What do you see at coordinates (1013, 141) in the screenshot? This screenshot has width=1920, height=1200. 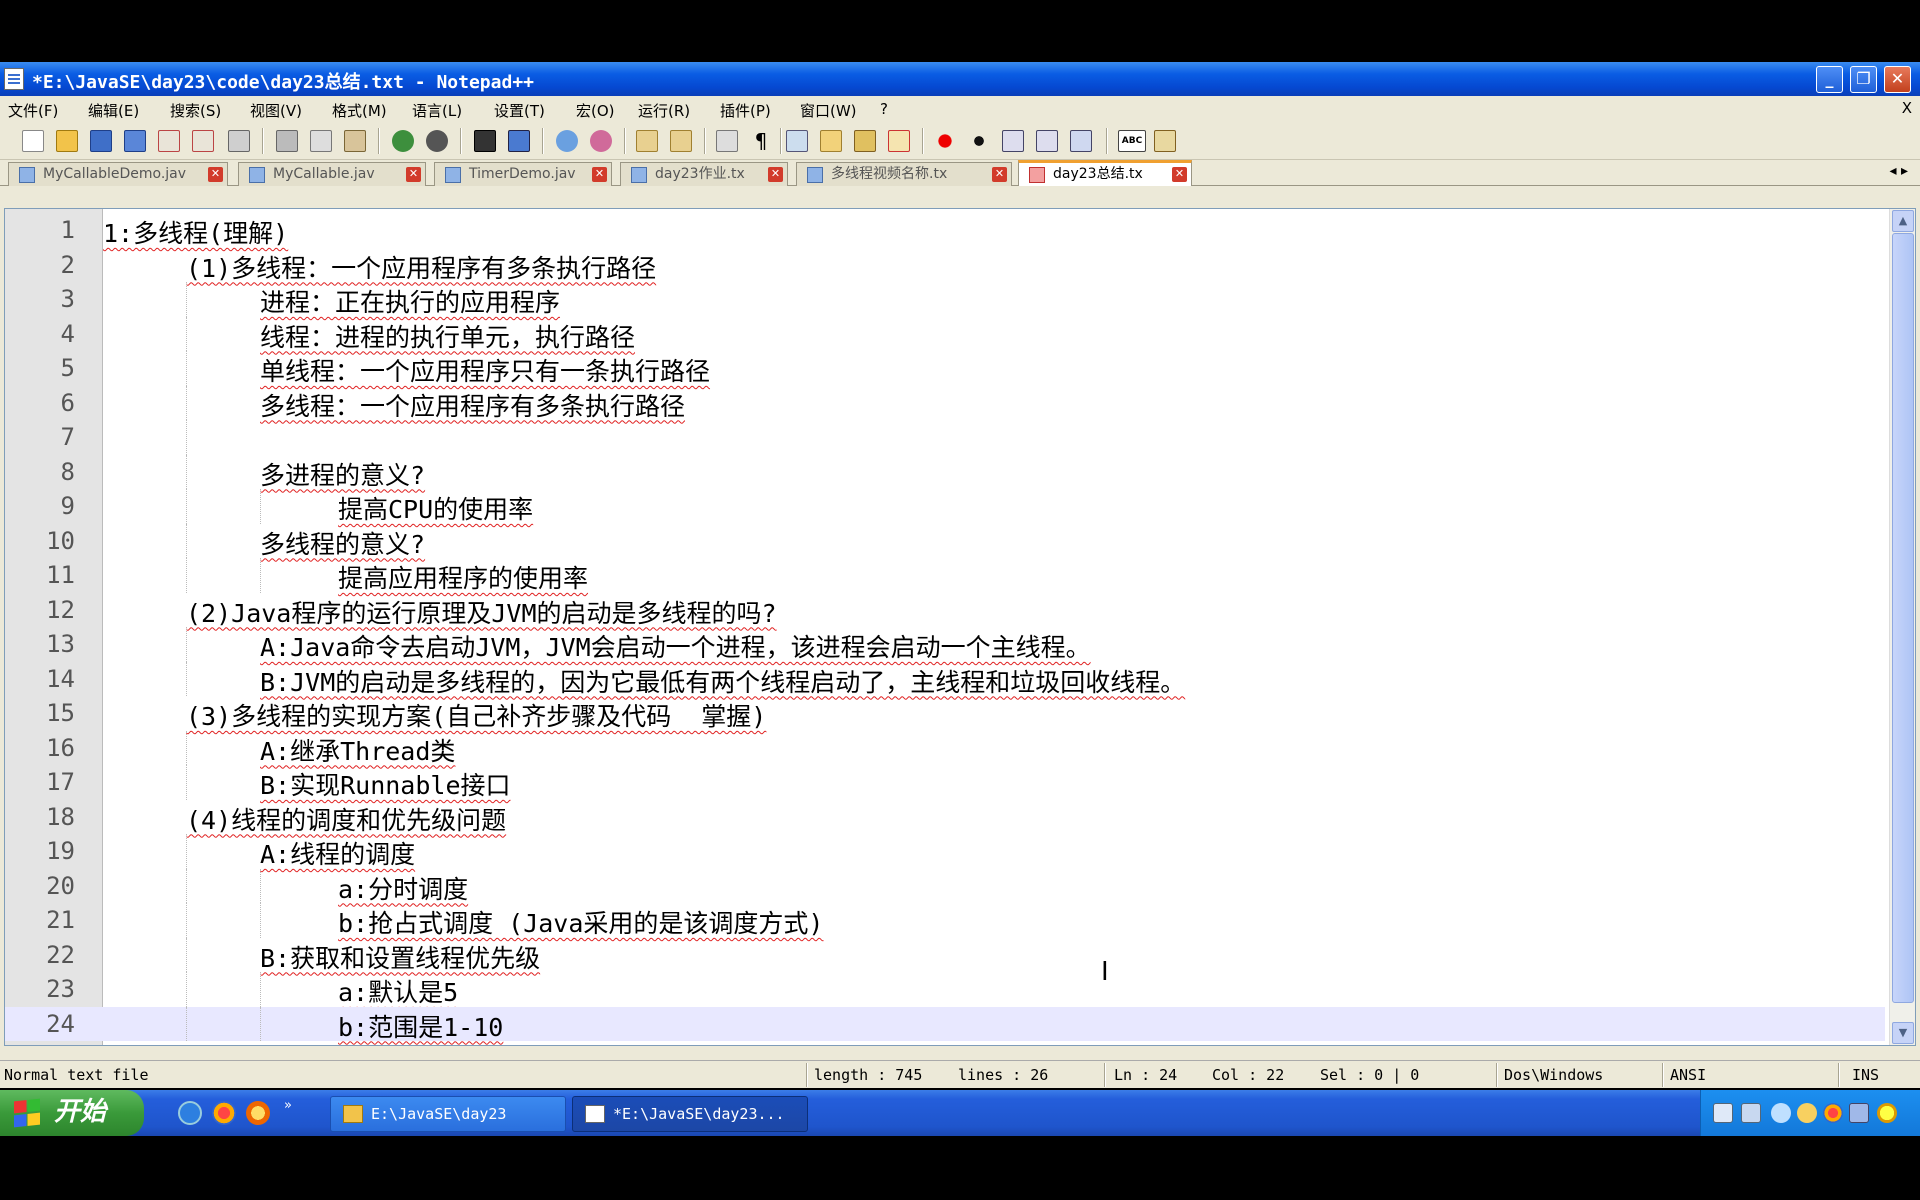 I see `play-macro-icon` at bounding box center [1013, 141].